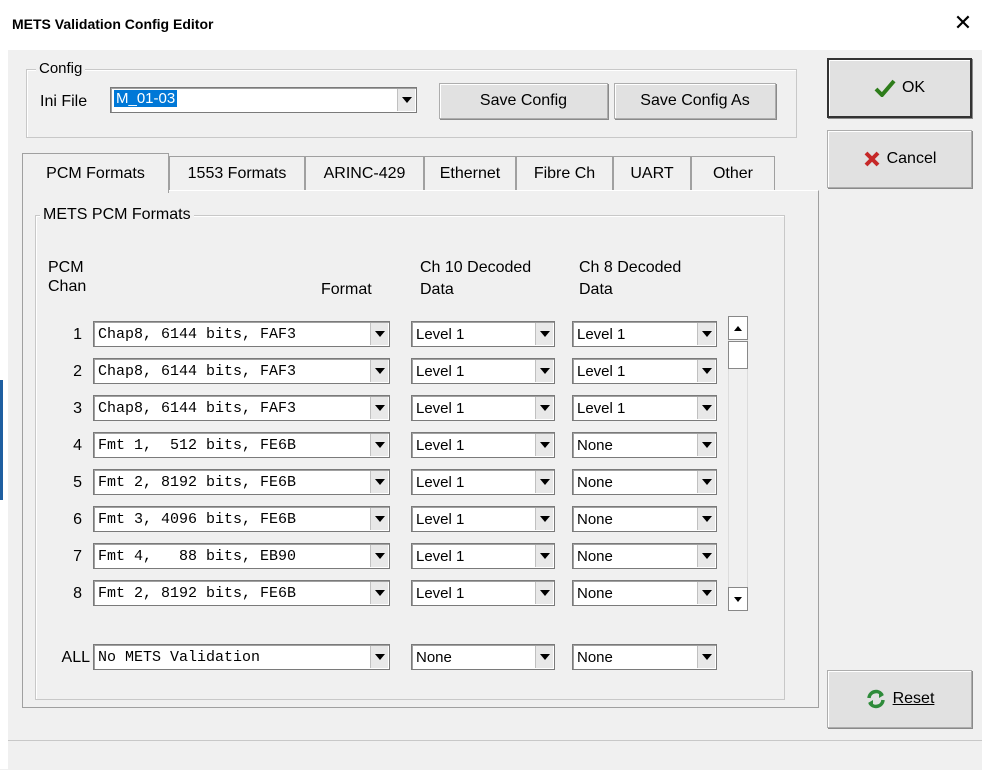  Describe the element at coordinates (595, 657) in the screenshot. I see `all-ch8-value: None` at that location.